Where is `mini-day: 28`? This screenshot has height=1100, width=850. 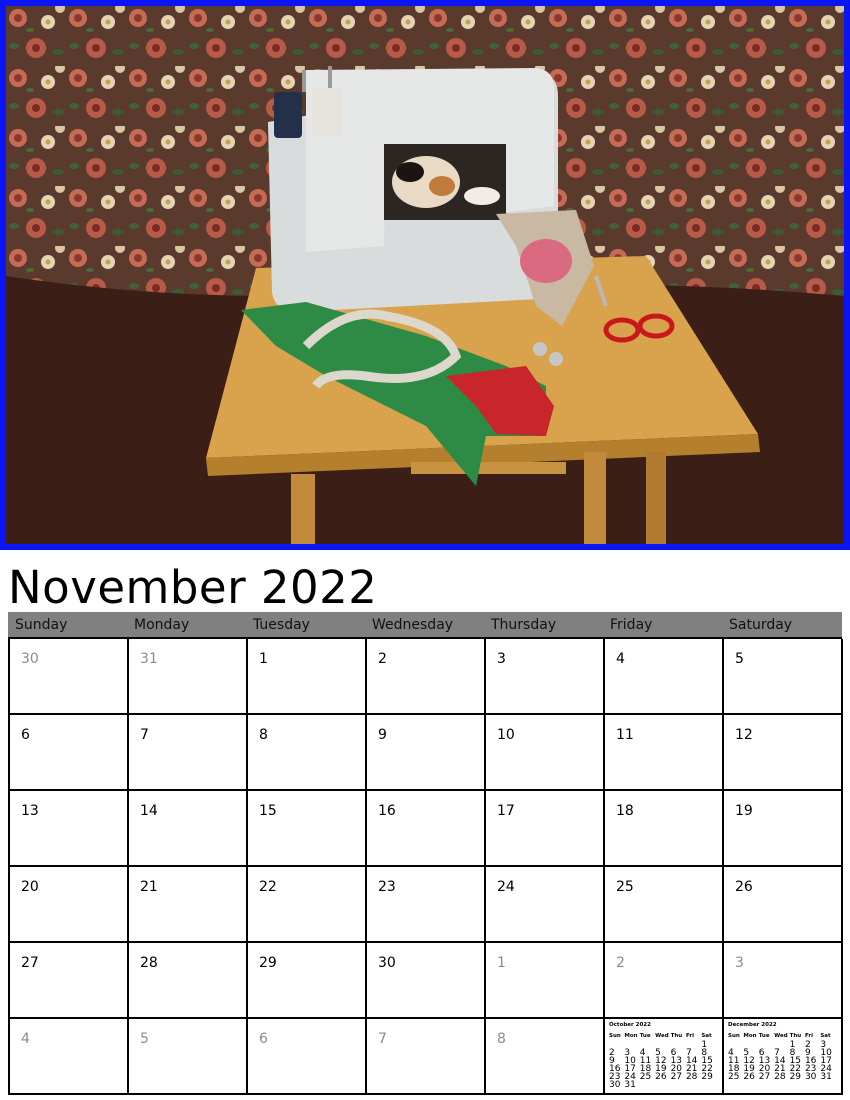 mini-day: 28 is located at coordinates (691, 1077).